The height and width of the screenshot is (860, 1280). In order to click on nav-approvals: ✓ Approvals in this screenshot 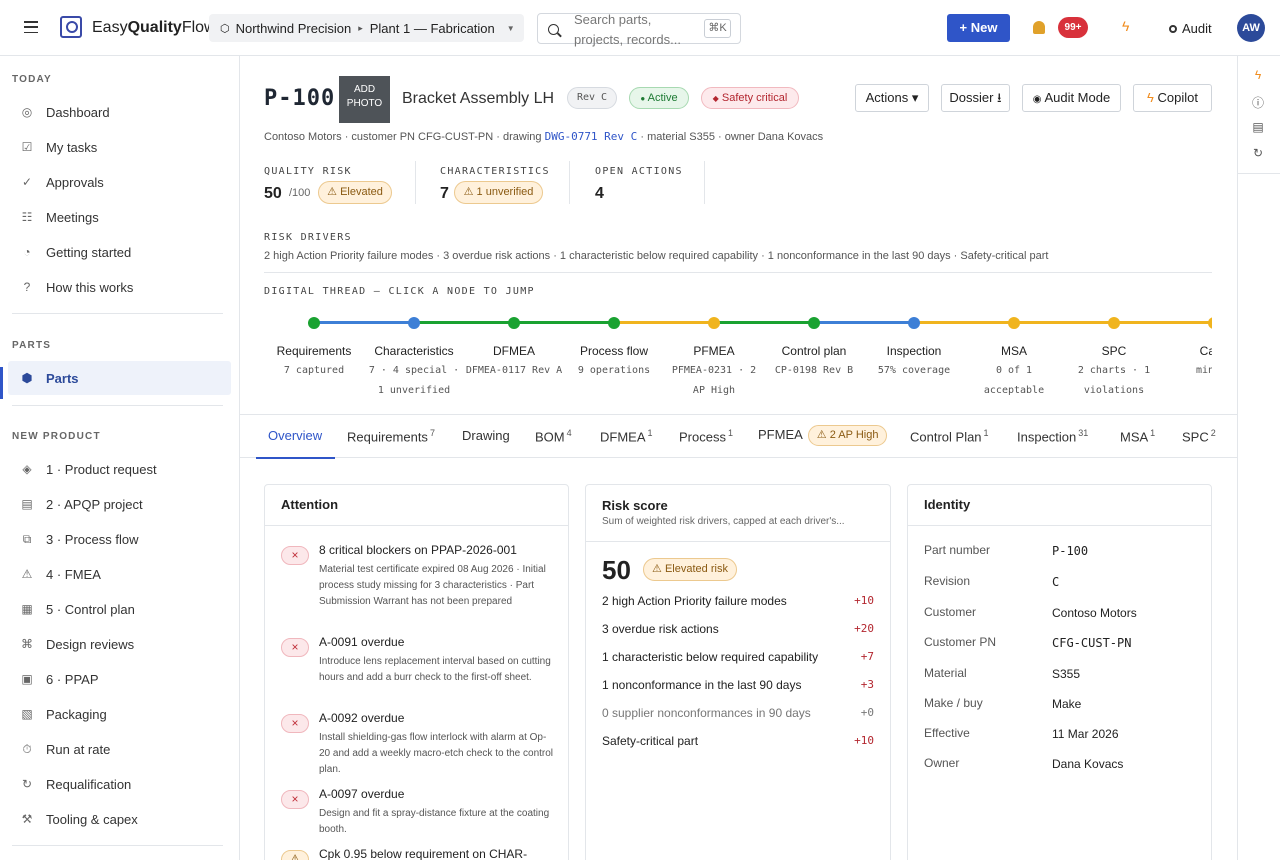, I will do `click(119, 182)`.